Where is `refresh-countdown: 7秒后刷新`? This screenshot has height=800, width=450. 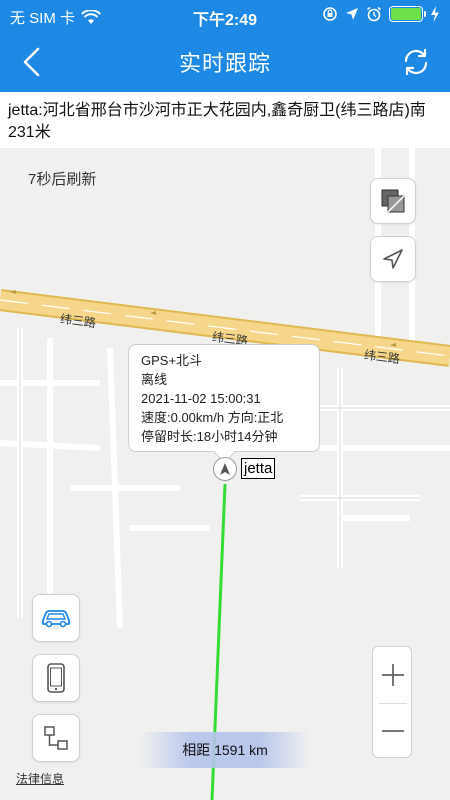
refresh-countdown: 7秒后刷新 is located at coordinates (62, 179).